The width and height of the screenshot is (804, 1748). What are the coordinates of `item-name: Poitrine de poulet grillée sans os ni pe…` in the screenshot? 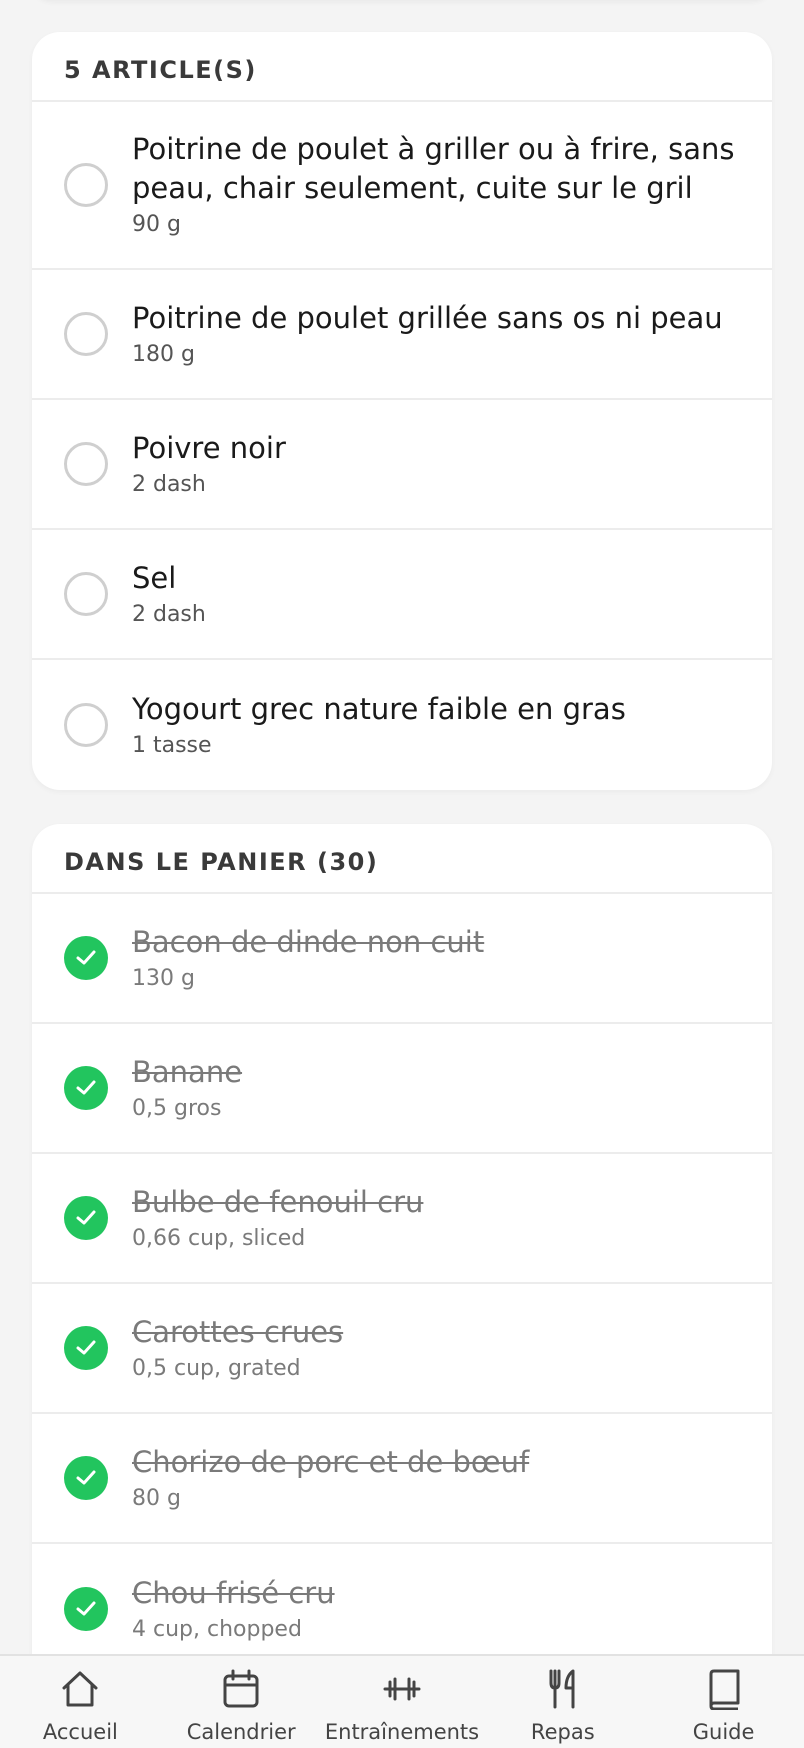 It's located at (427, 317).